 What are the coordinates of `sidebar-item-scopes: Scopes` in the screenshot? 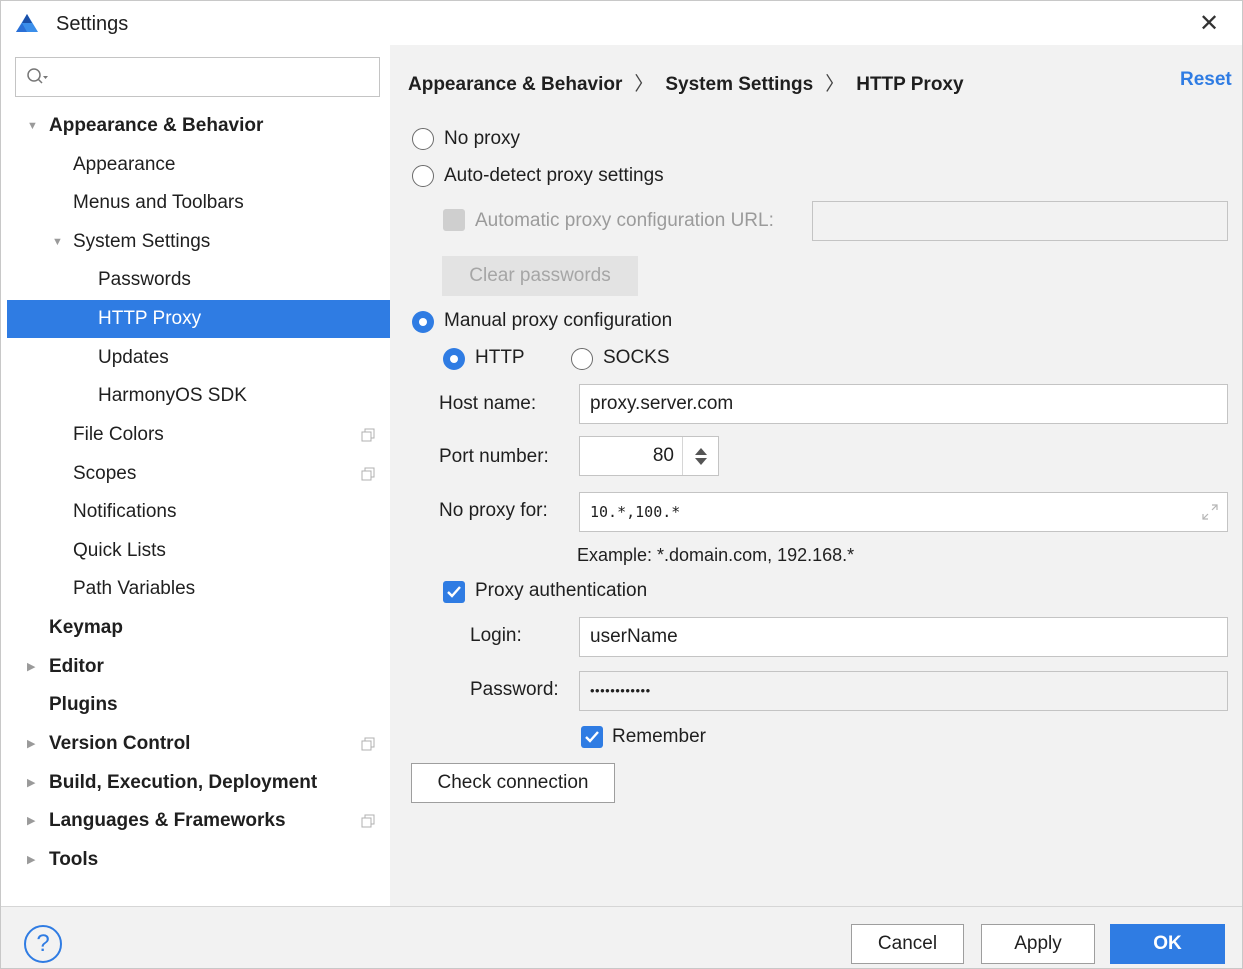 It's located at (198, 474).